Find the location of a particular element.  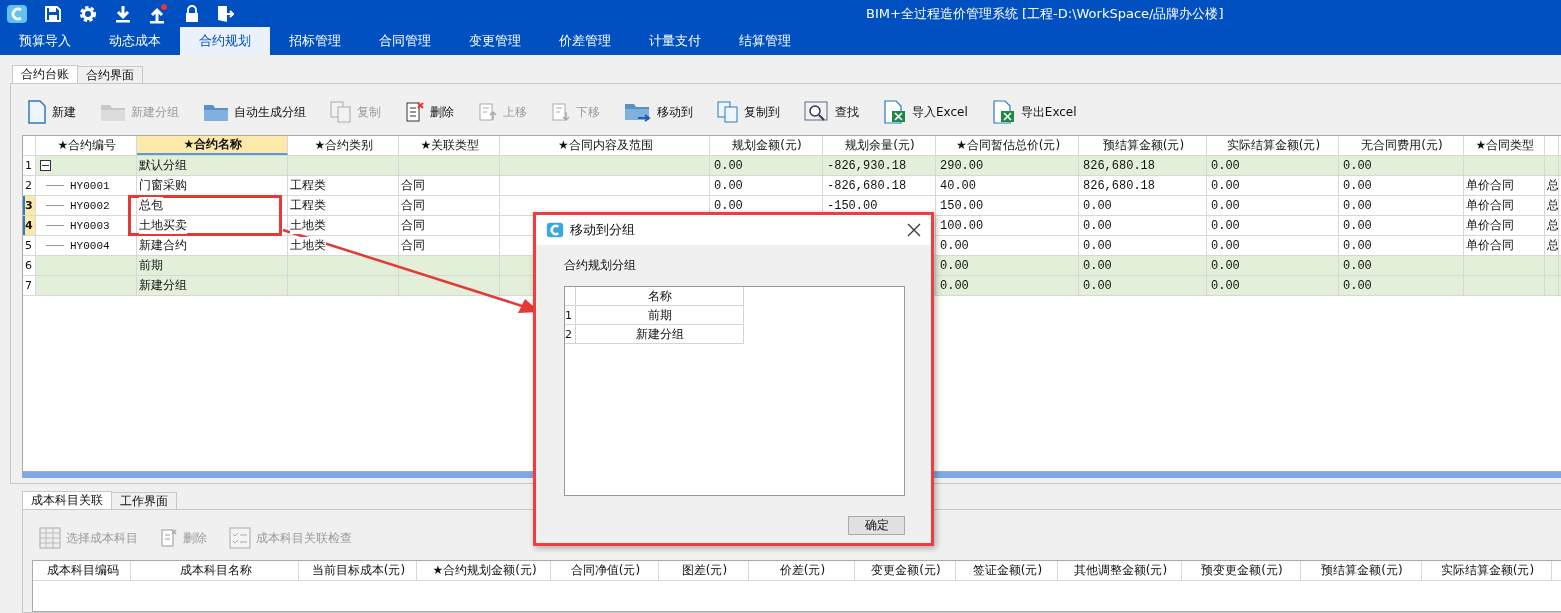

row-number: 6 is located at coordinates (29, 265).